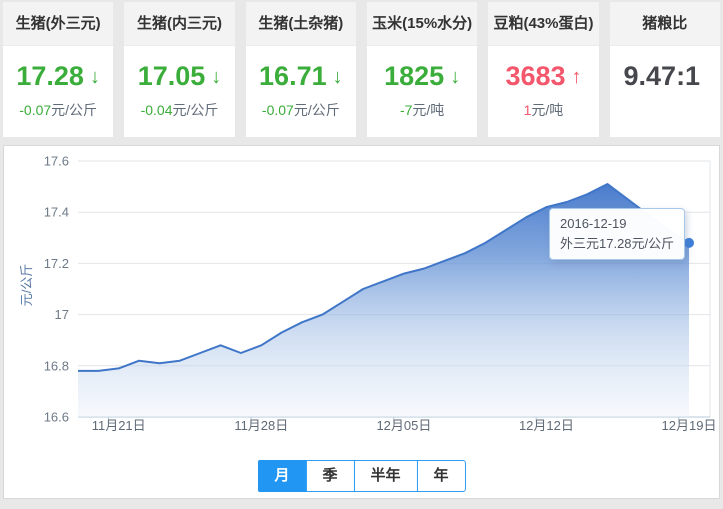  Describe the element at coordinates (543, 110) in the screenshot. I see `card-change: 1元/吨` at that location.